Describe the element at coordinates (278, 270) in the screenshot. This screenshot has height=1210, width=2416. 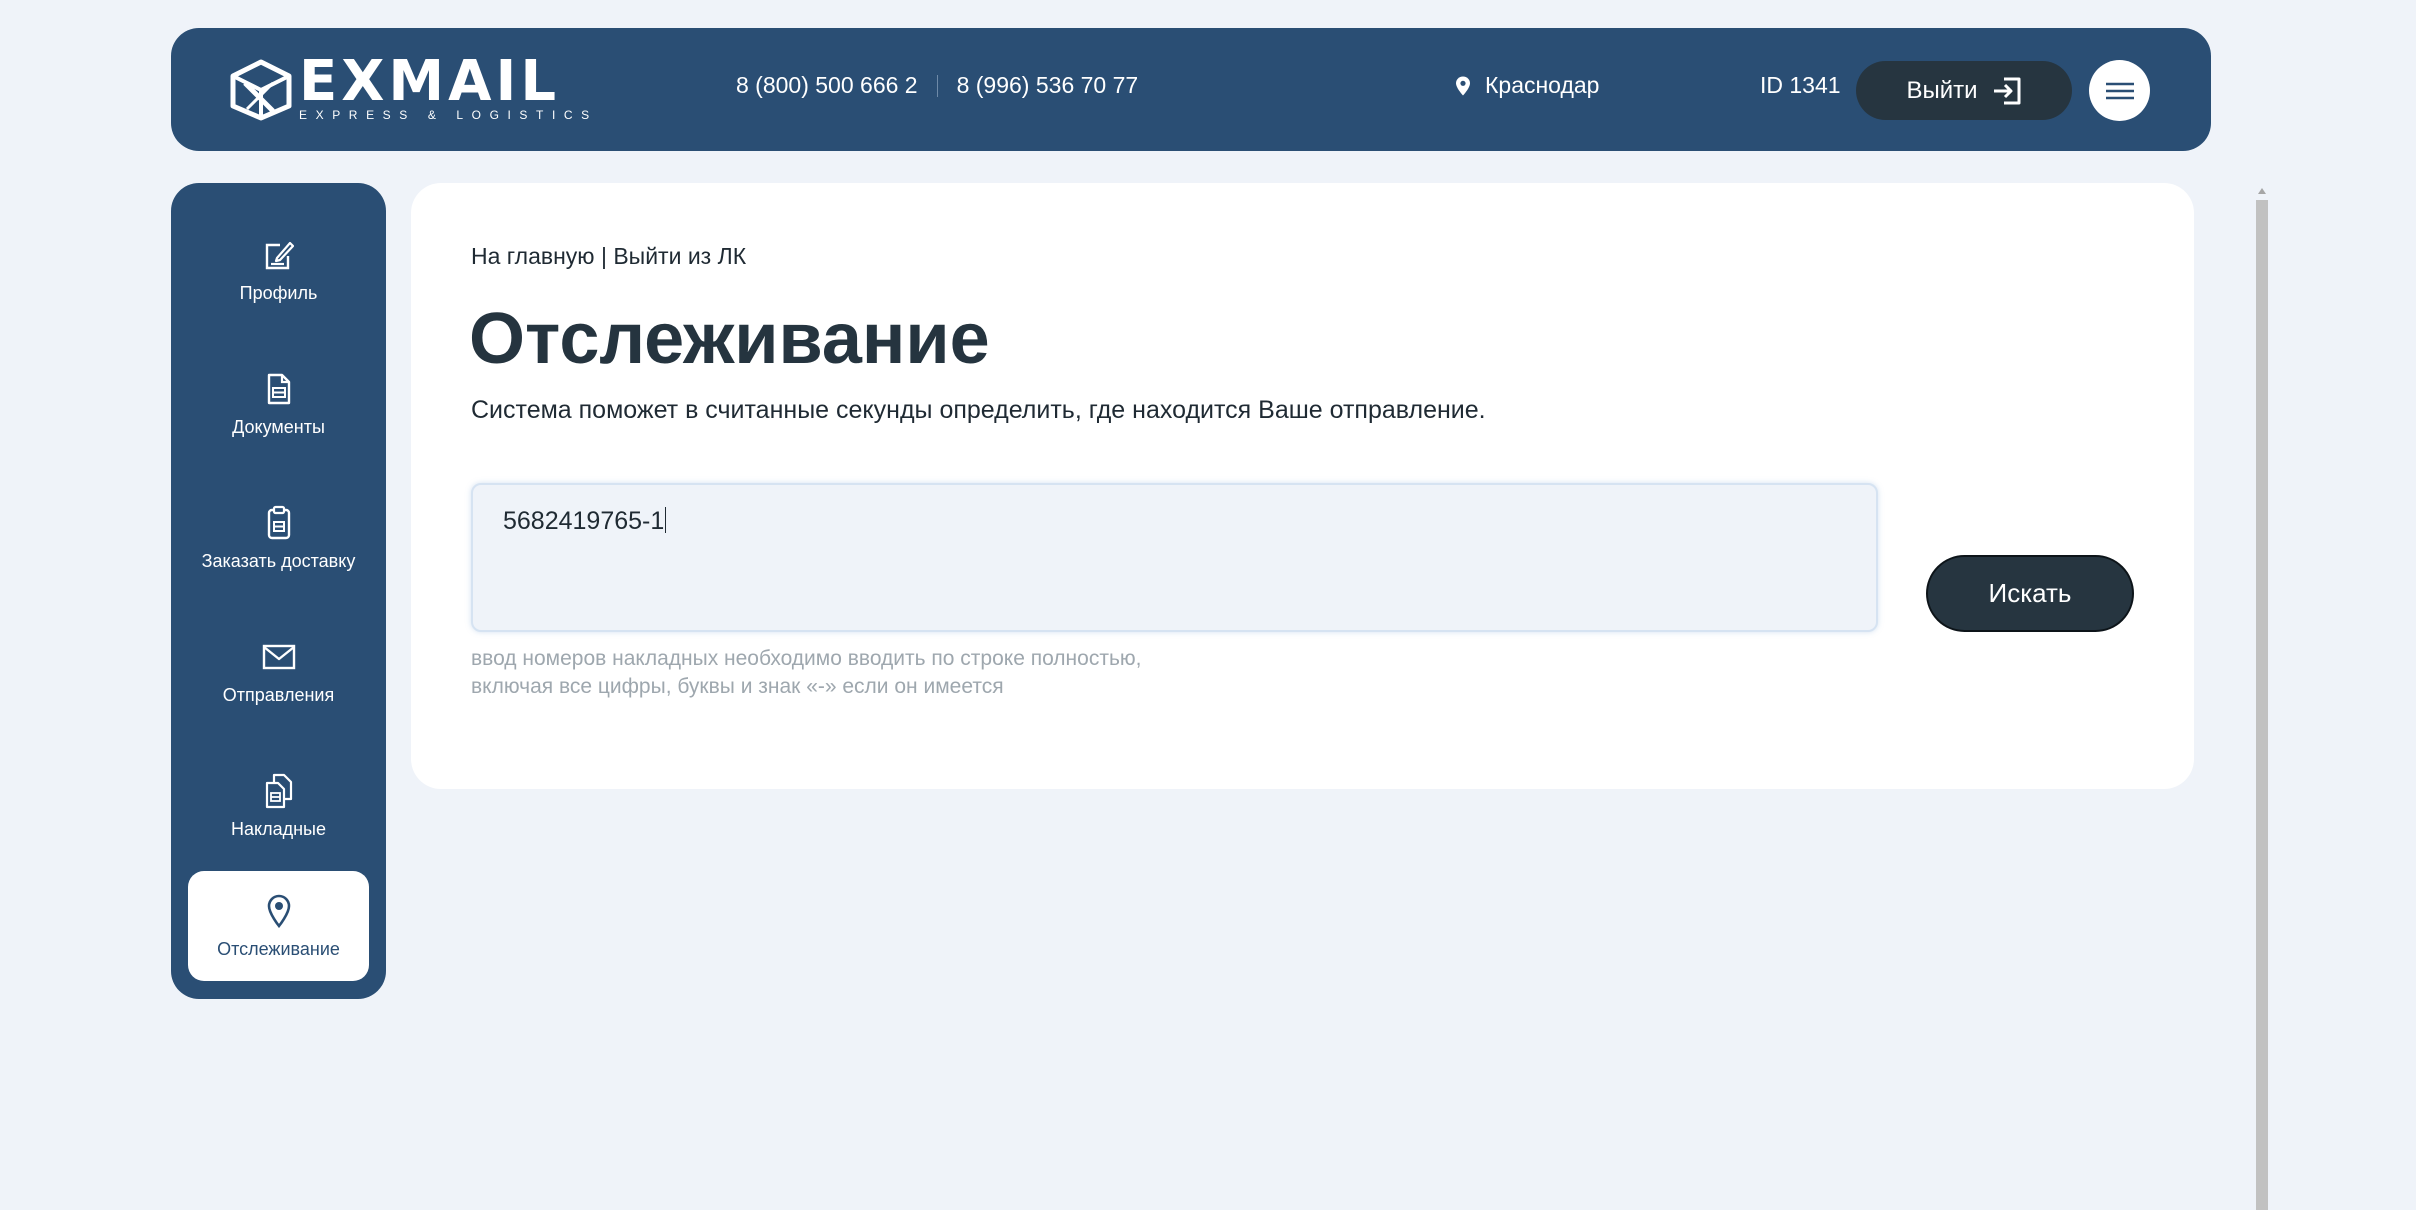
I see `sidebar-item-profile: Профиль` at that location.